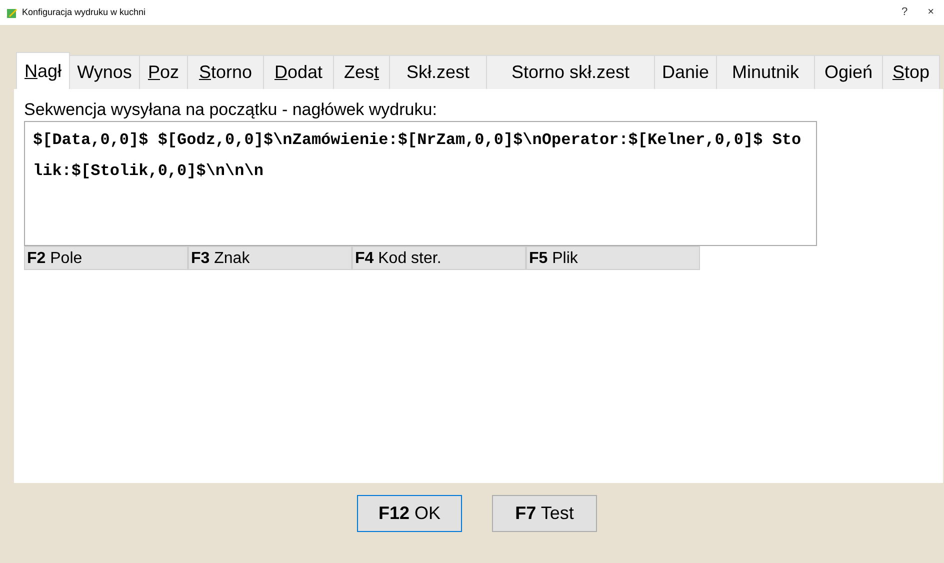 The image size is (944, 563). I want to click on app-icon, so click(12, 12).